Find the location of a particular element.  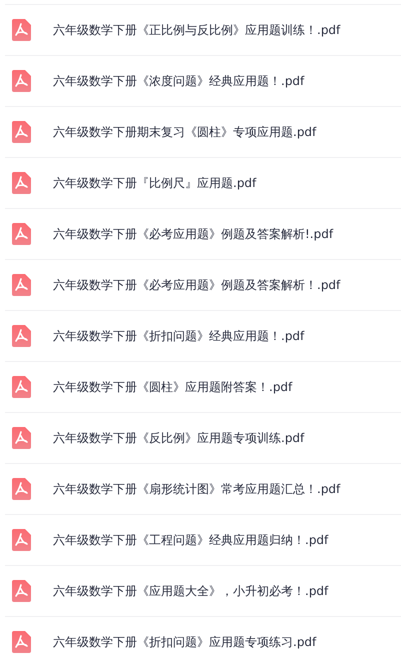

file-row: 六年级数学下册《浓度问题》经典应用题！.pdf is located at coordinates (203, 80).